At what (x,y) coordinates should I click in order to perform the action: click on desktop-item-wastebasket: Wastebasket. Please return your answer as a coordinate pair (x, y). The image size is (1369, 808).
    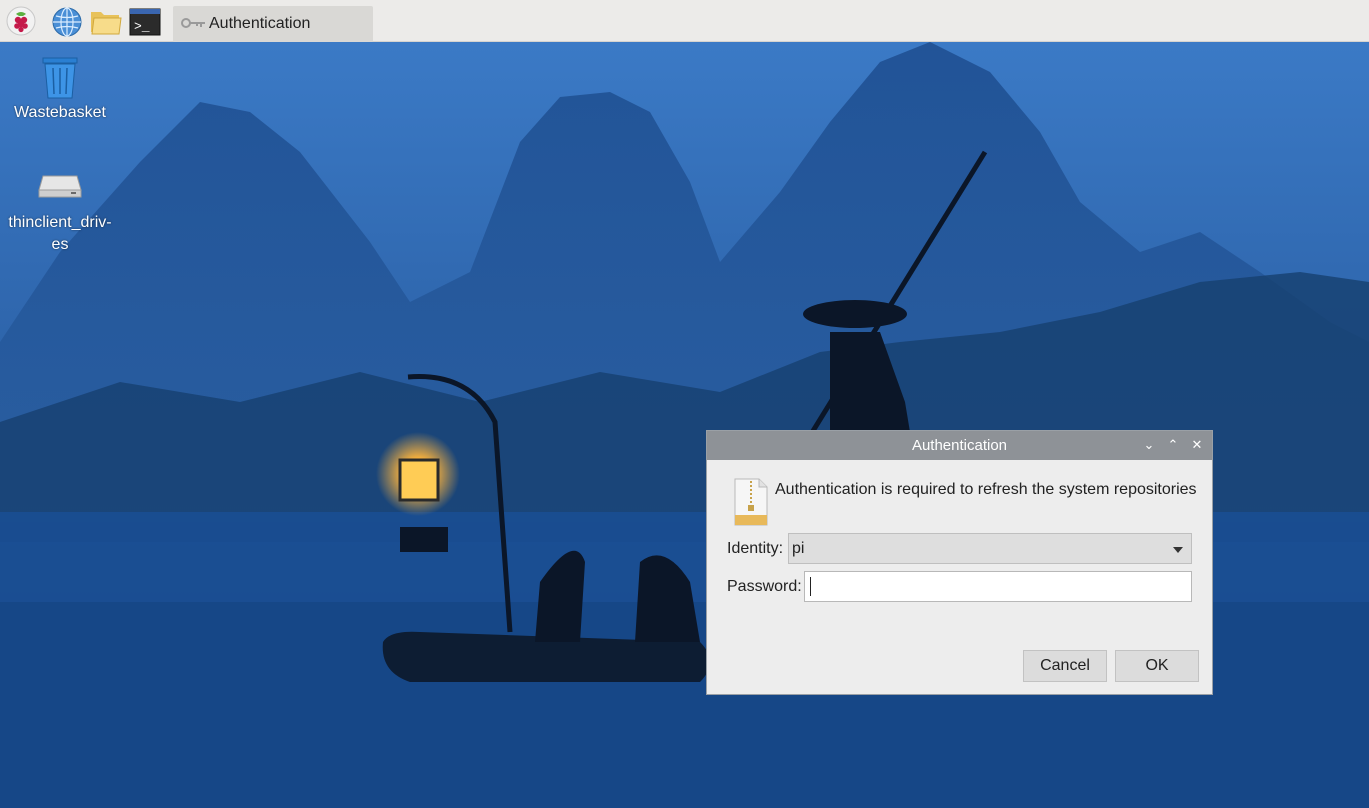
    Looking at the image, I should click on (60, 89).